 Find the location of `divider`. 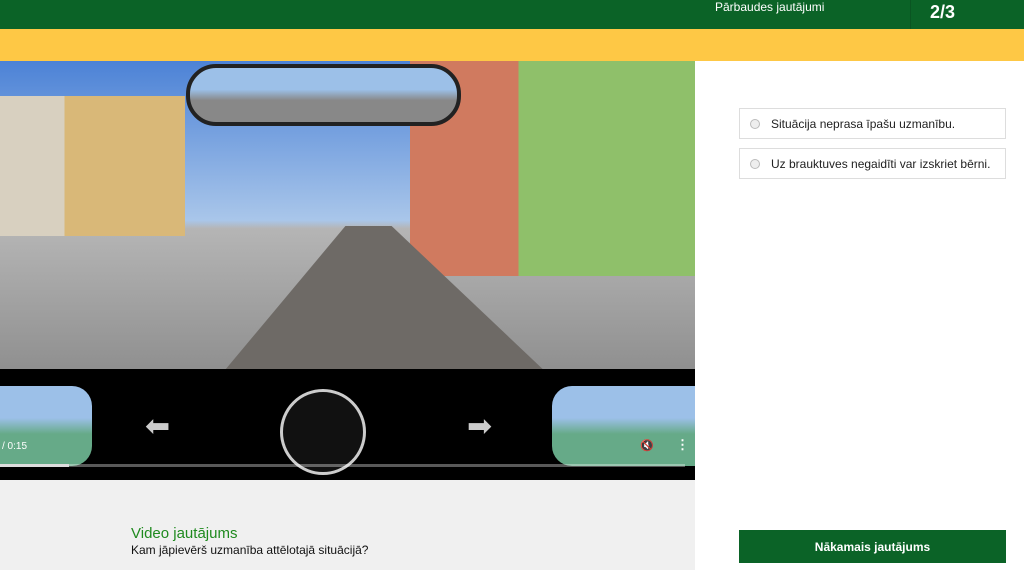

divider is located at coordinates (910, 14).